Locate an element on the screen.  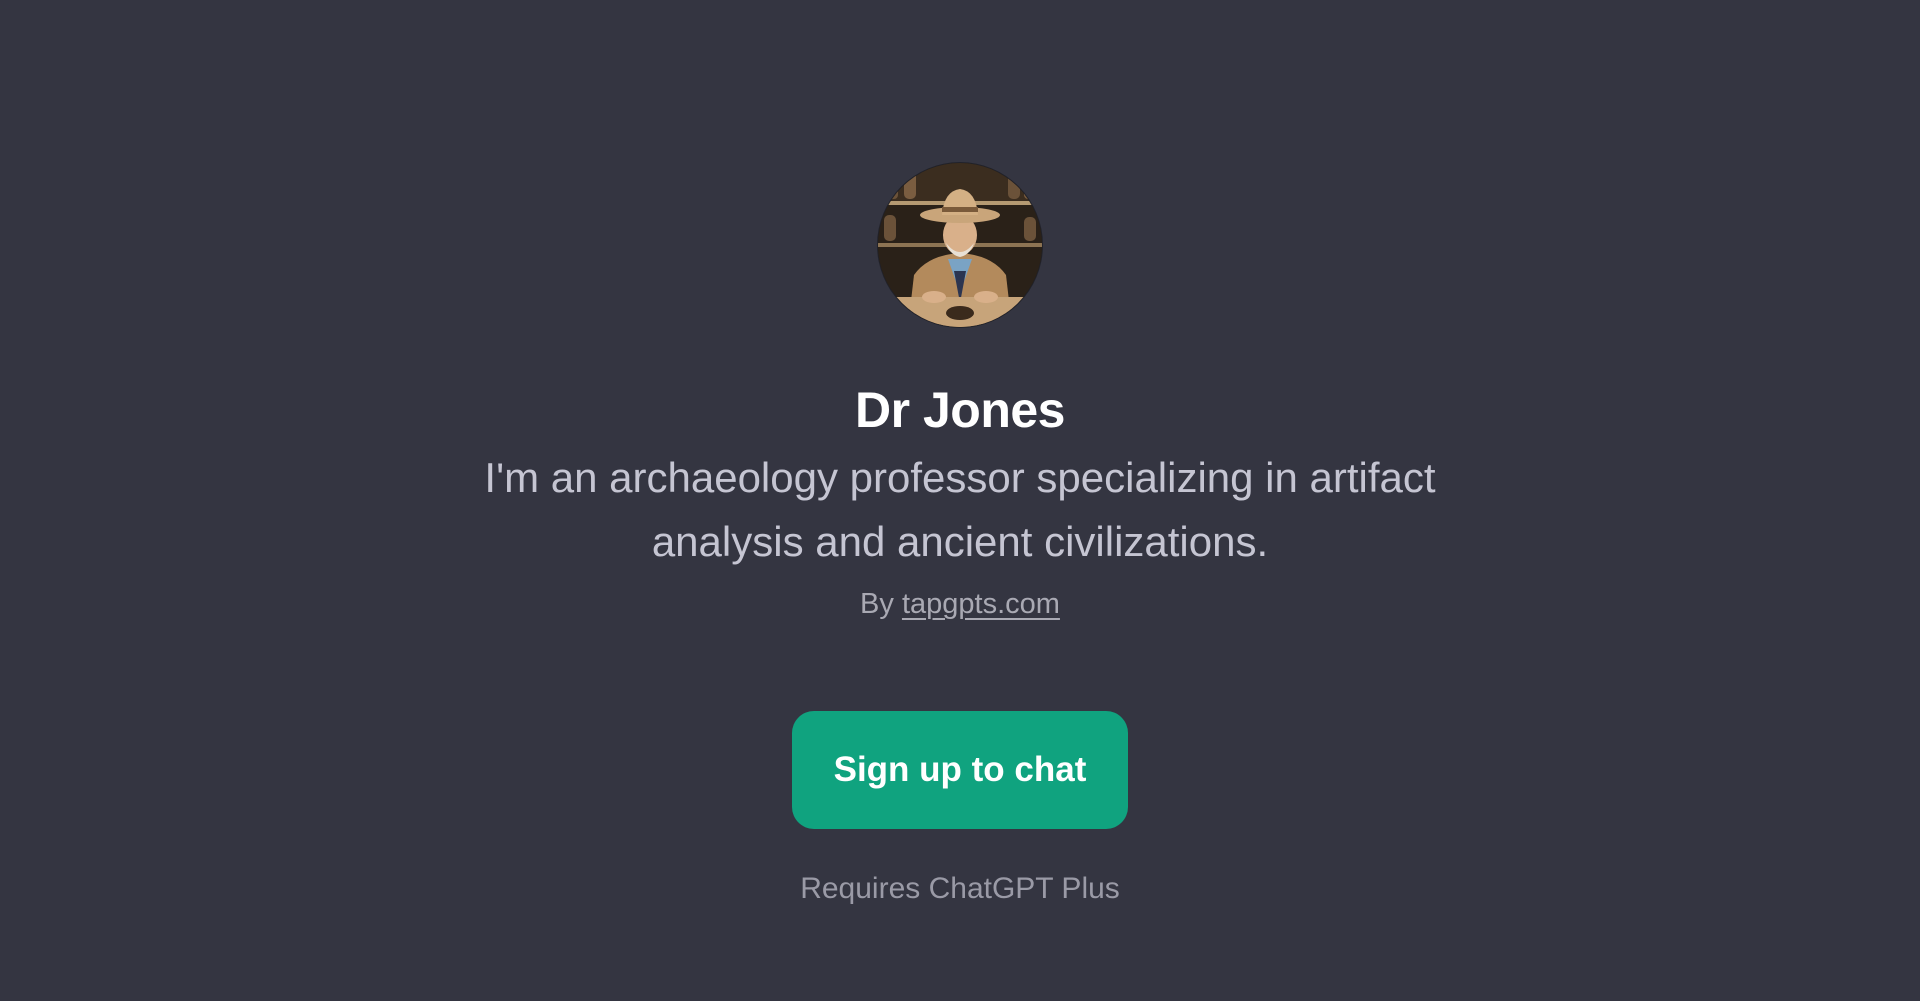
author-byline: By tapgpts.com is located at coordinates (960, 604).